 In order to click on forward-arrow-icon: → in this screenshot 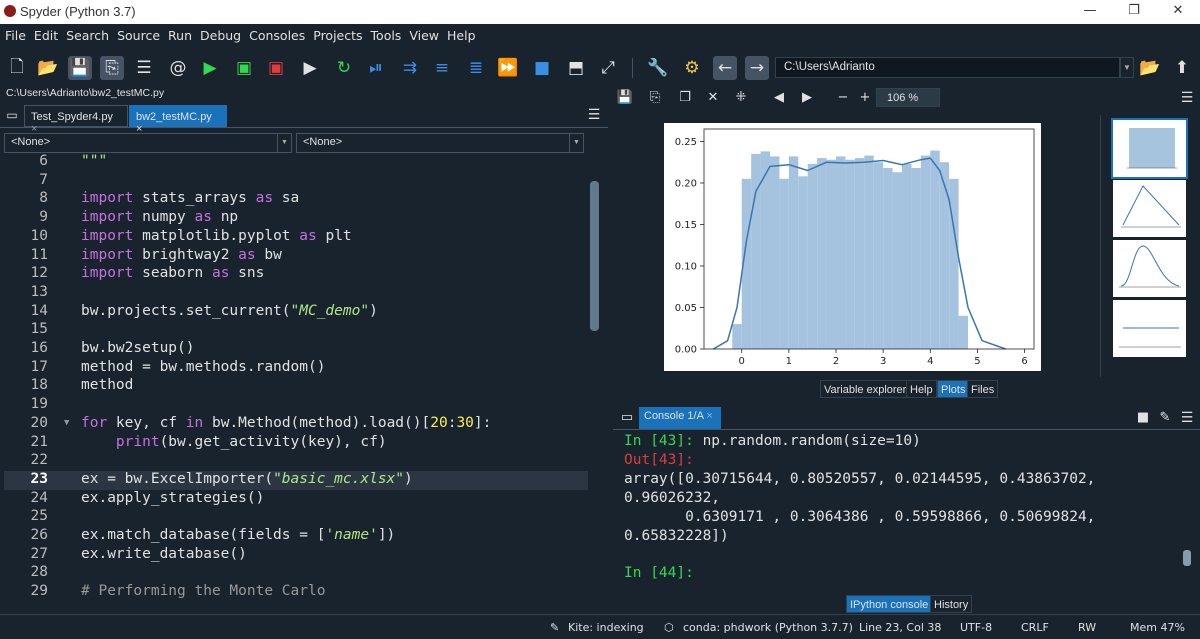, I will do `click(757, 68)`.